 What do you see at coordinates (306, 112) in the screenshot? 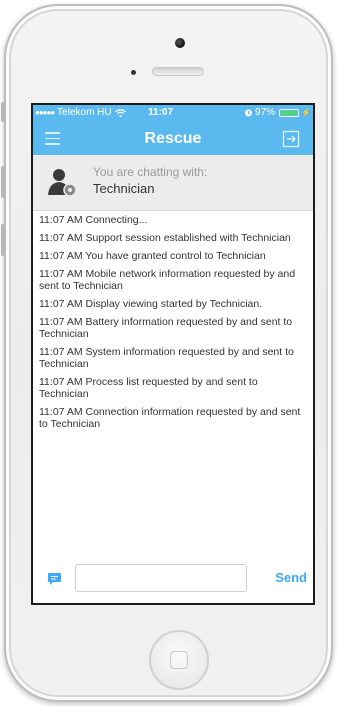
I see `charging-bolt-icon: ⚡` at bounding box center [306, 112].